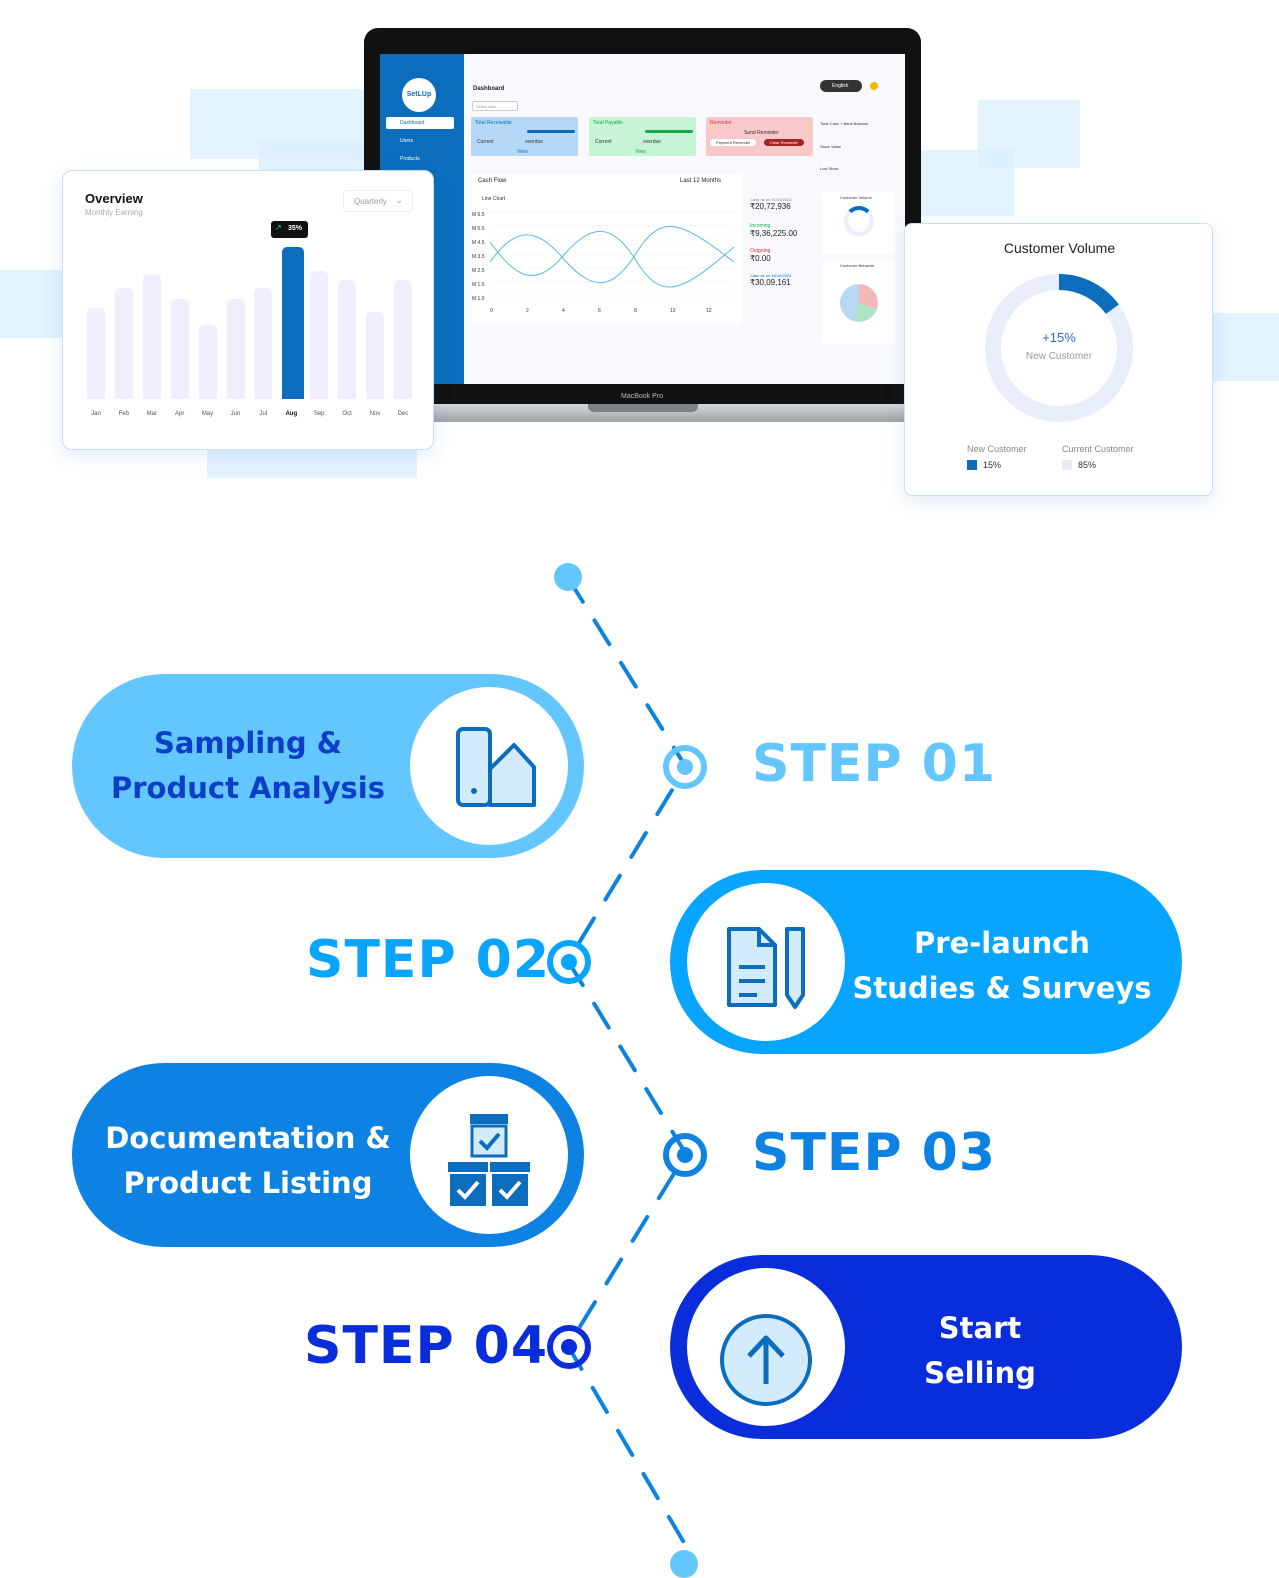 The image size is (1279, 1578). What do you see at coordinates (207, 362) in the screenshot?
I see `earning-bar-may` at bounding box center [207, 362].